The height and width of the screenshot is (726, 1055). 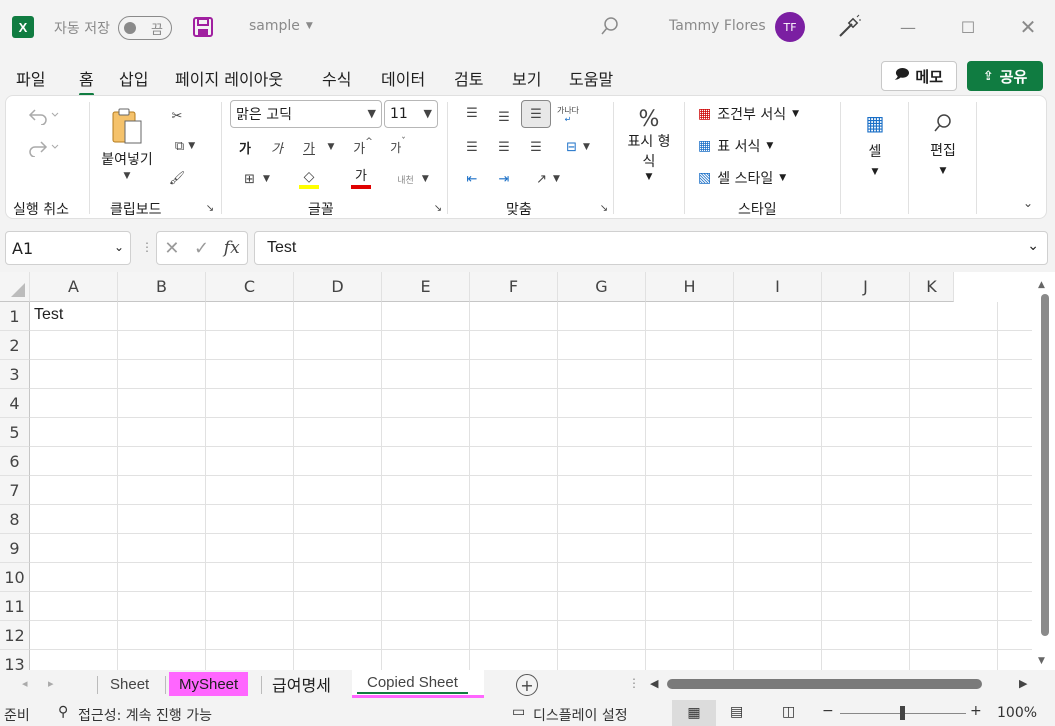 What do you see at coordinates (338, 287) in the screenshot?
I see `column-header-d: D` at bounding box center [338, 287].